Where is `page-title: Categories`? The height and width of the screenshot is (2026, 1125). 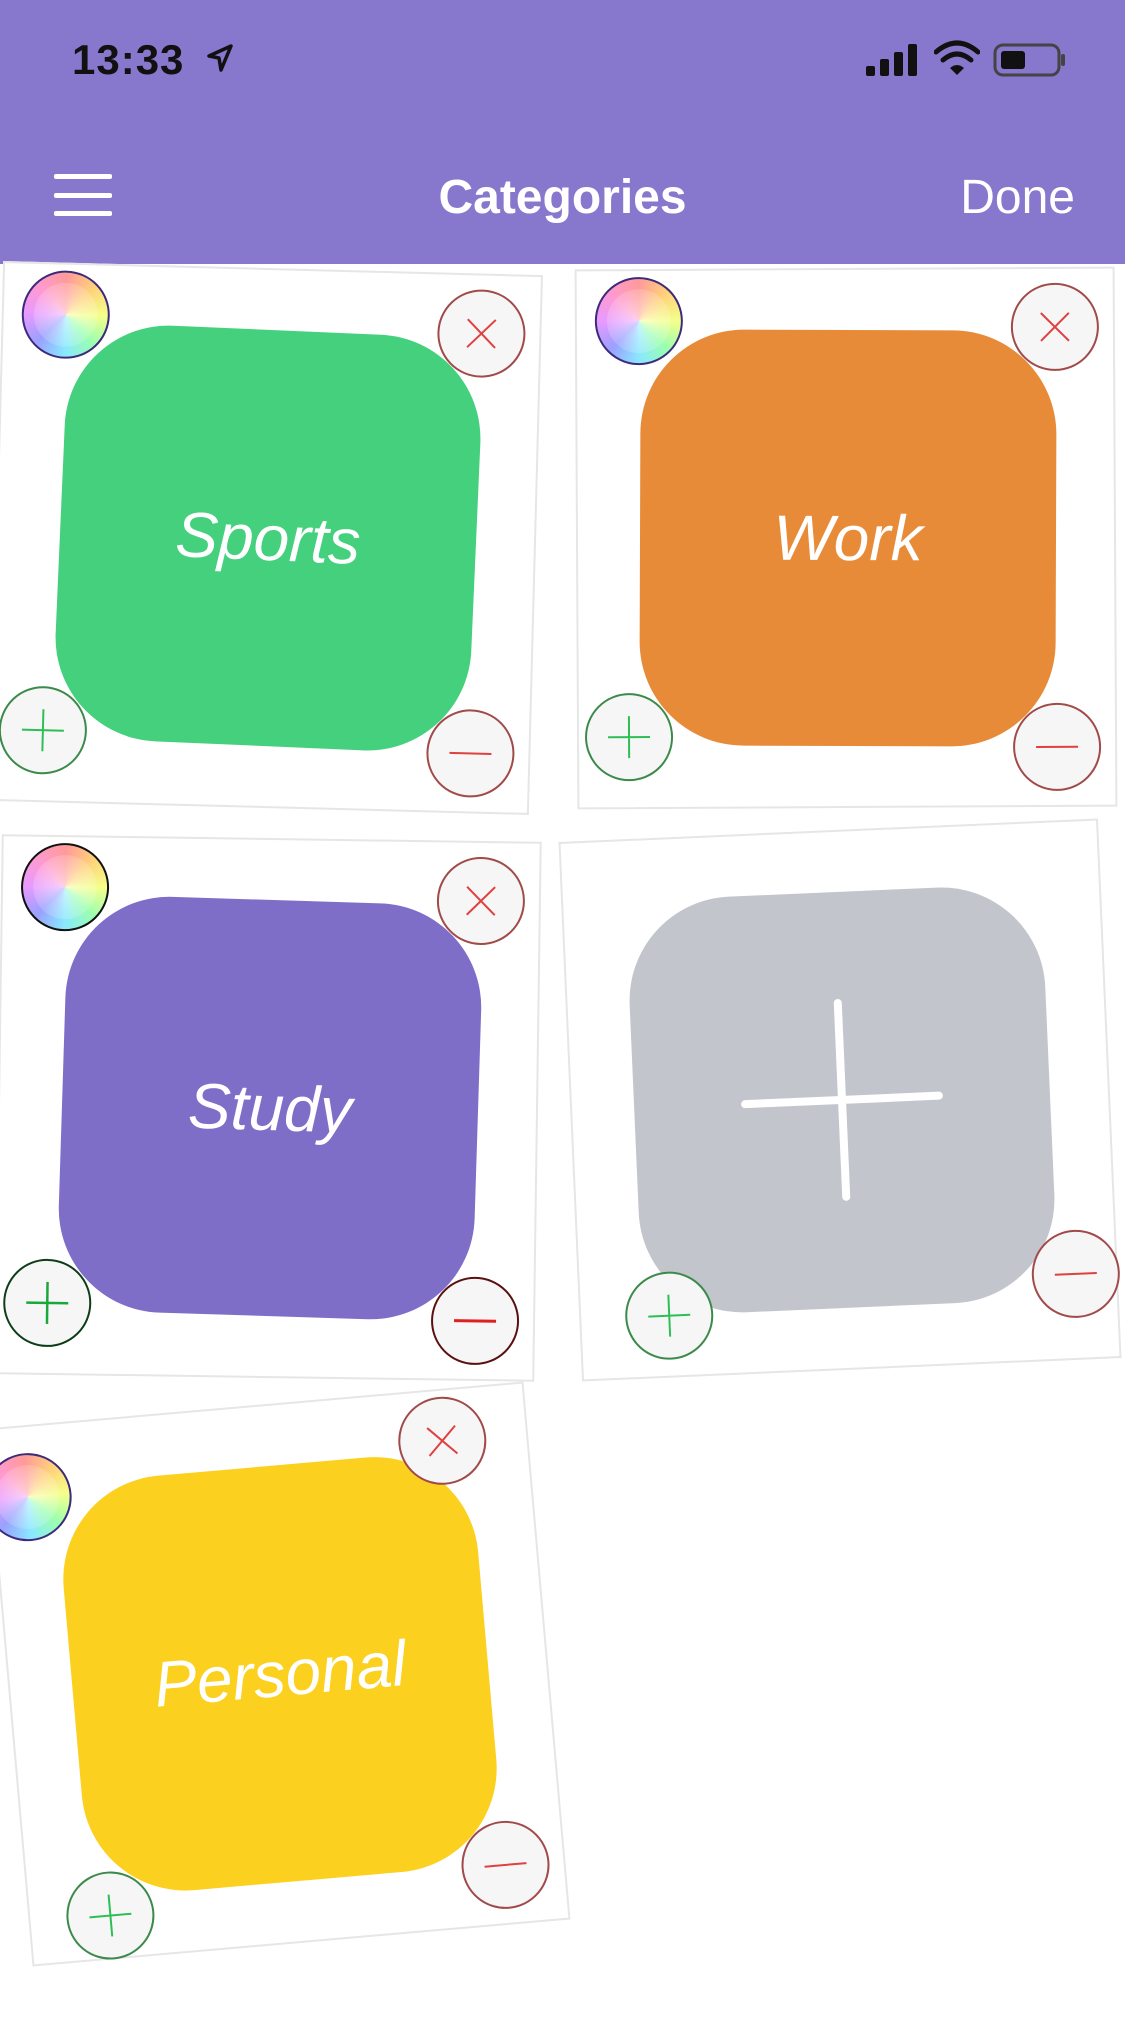
page-title: Categories is located at coordinates (562, 197).